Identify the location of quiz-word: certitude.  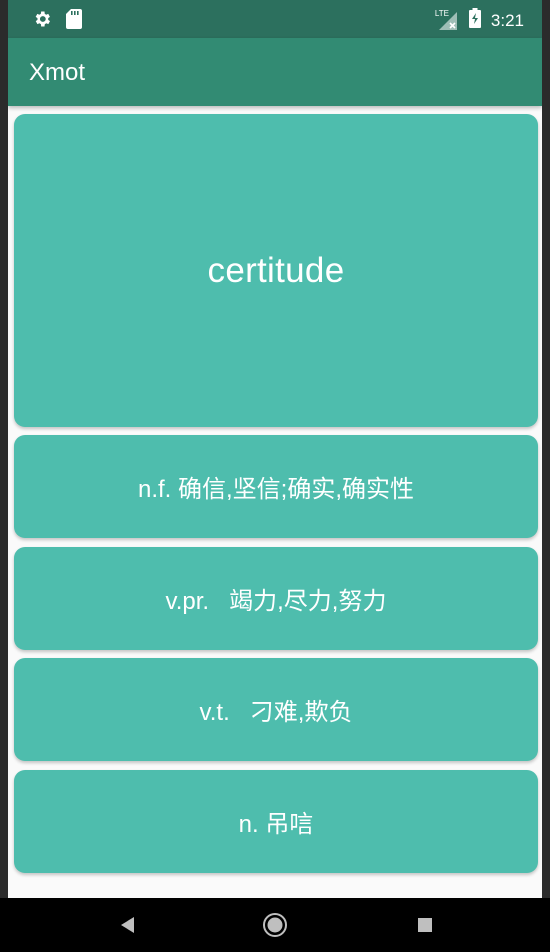
(276, 270).